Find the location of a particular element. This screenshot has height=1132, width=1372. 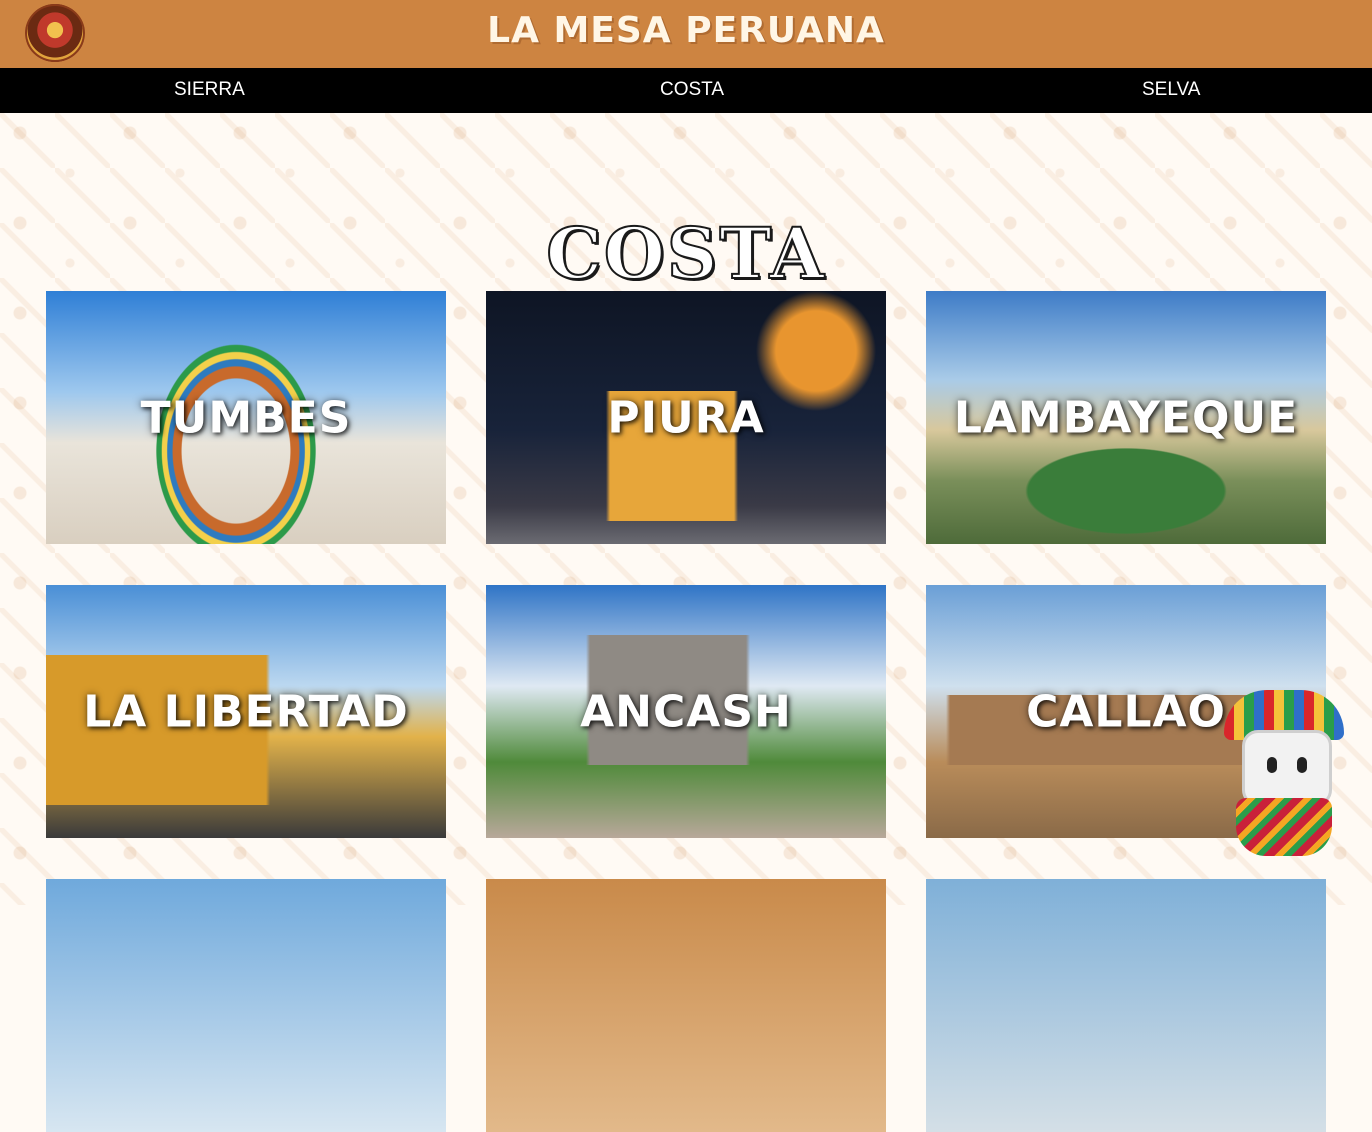

site-header: LA MESA PERUANA is located at coordinates (686, 34).